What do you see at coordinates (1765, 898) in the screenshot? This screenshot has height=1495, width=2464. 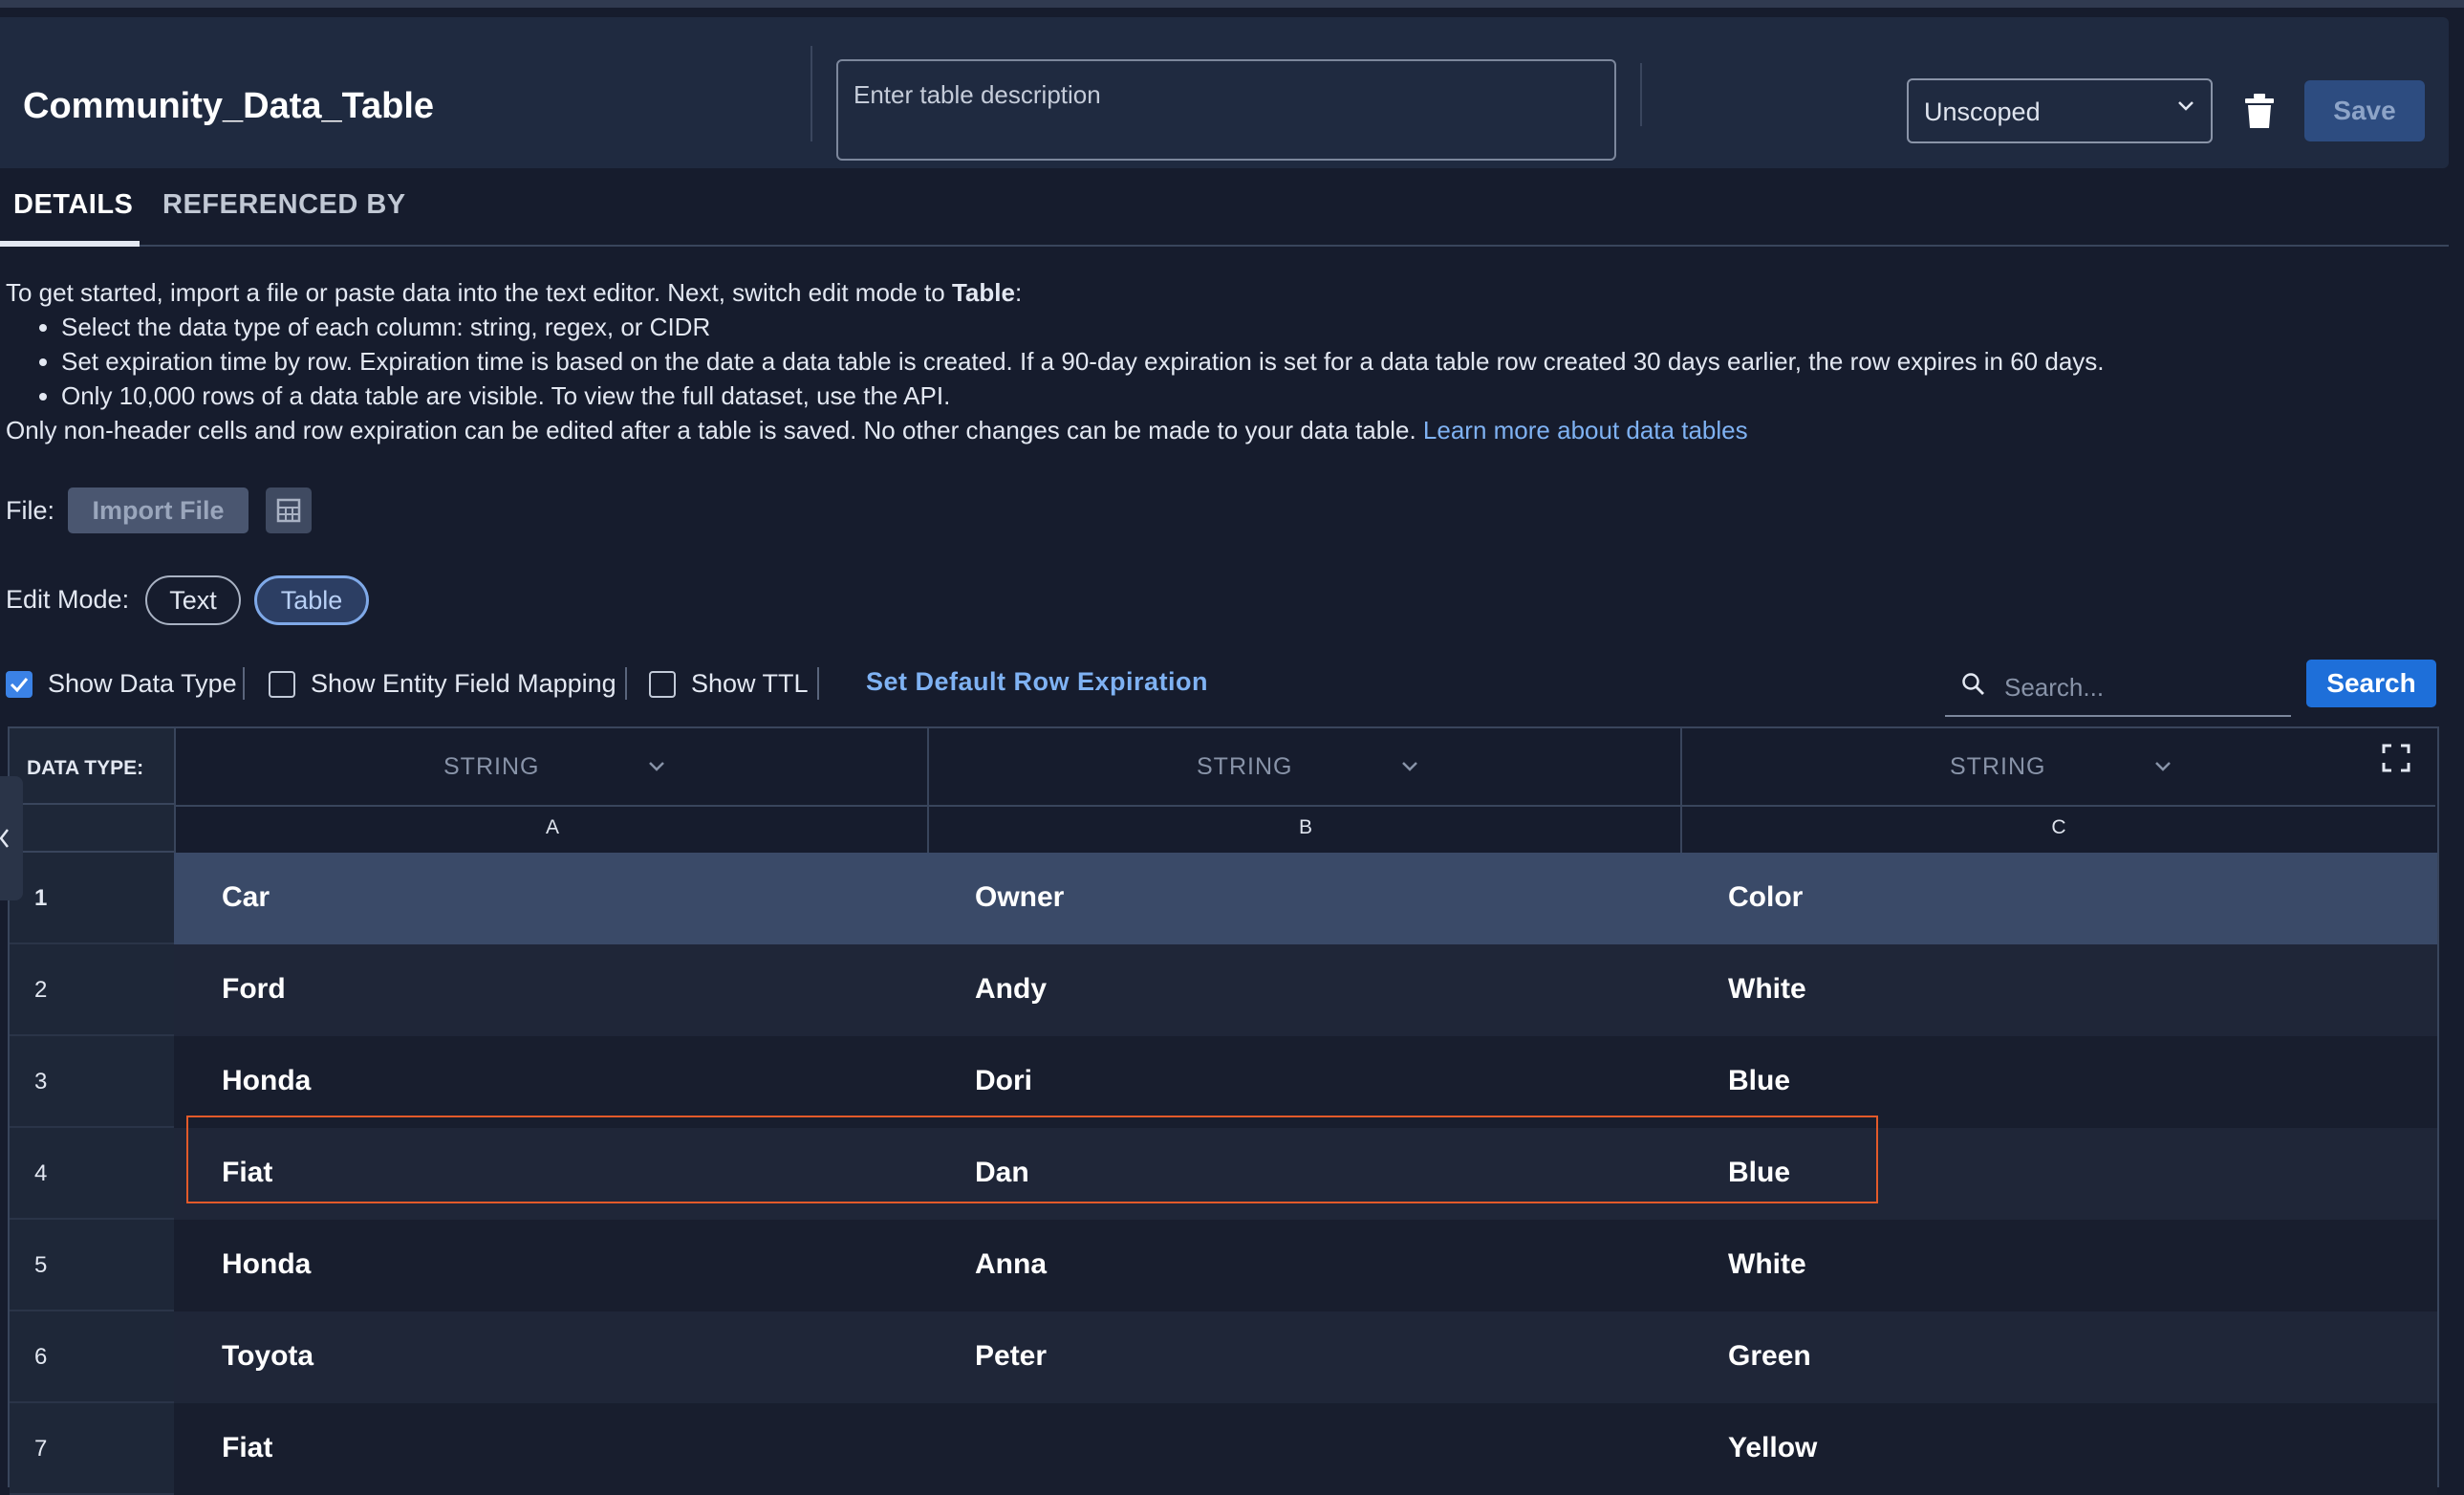 I see `table-cell: Color` at bounding box center [1765, 898].